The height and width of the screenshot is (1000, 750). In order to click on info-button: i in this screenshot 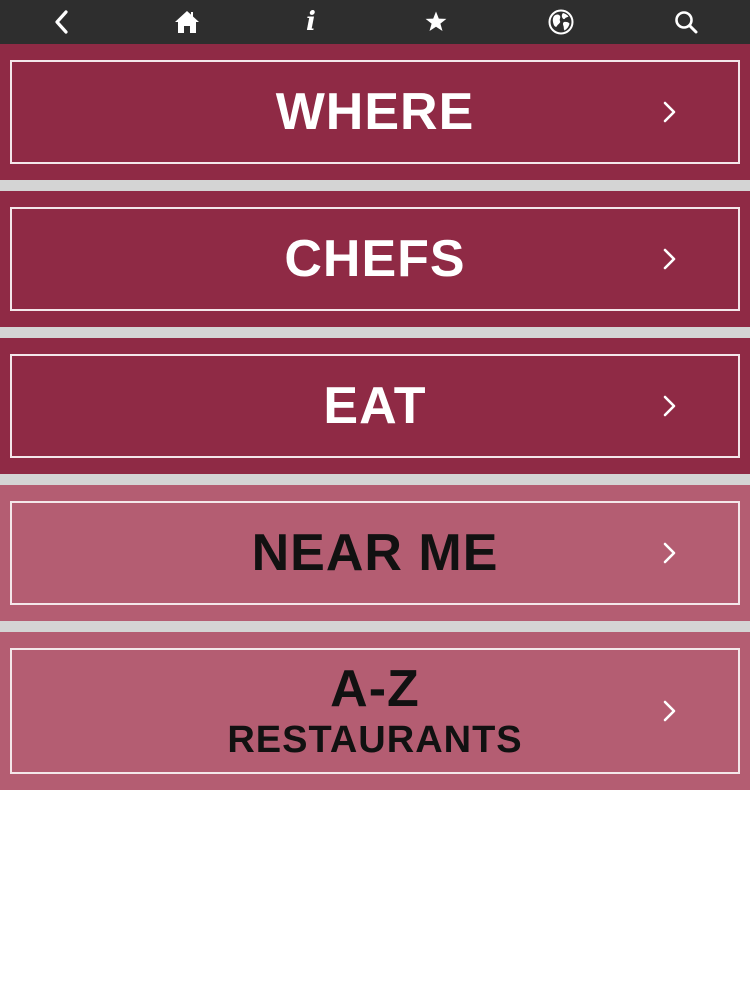, I will do `click(311, 22)`.